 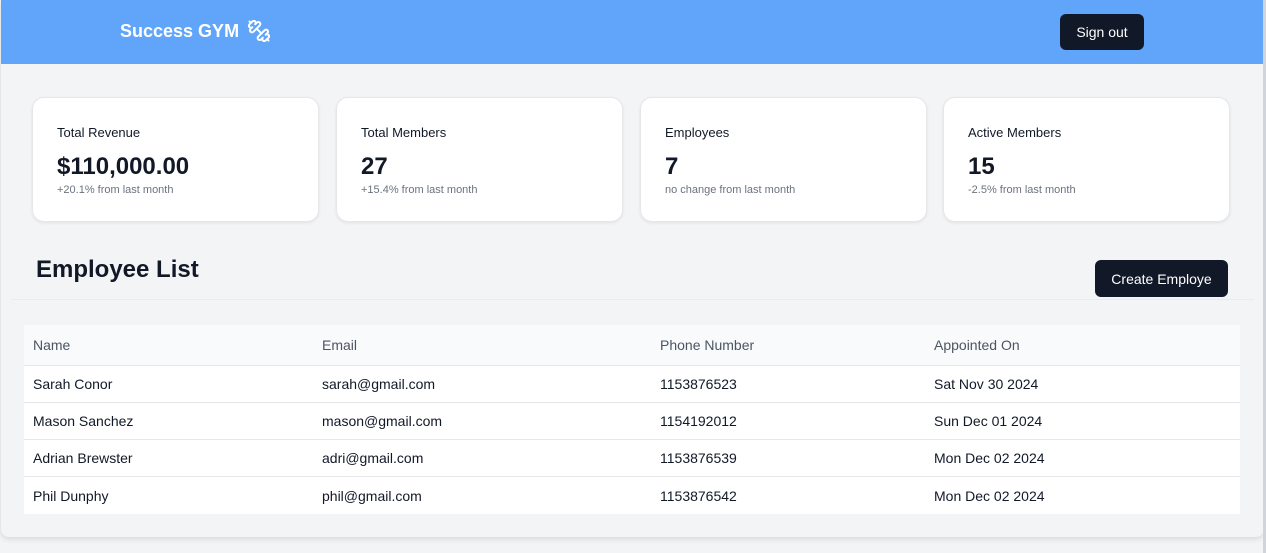 I want to click on column-header-email: Email, so click(x=339, y=345).